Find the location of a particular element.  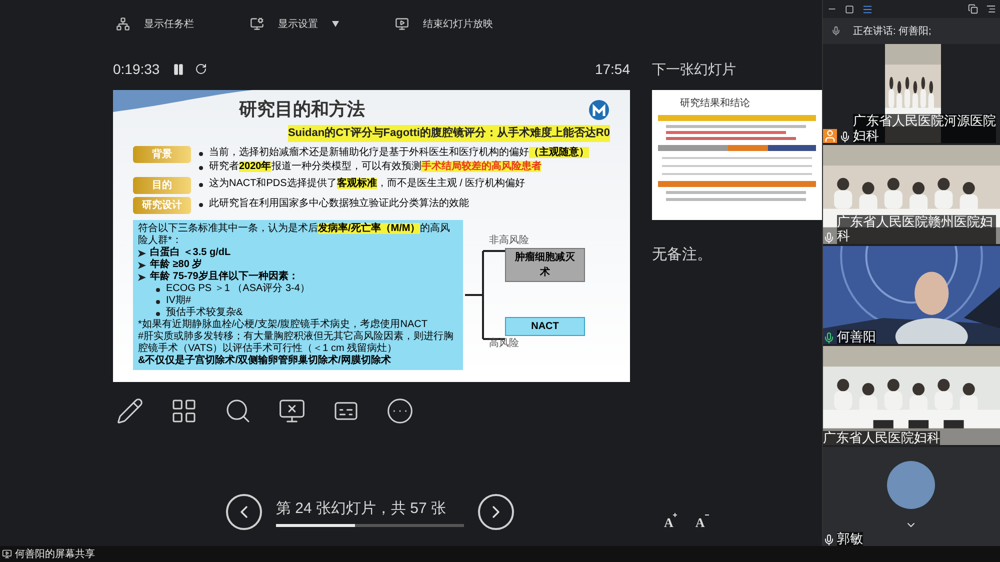

criteria-intro: 符合以下三条标准其中一条，认为是术后发病率/死亡率（M/M）的高风险人群*： is located at coordinates (295, 234).